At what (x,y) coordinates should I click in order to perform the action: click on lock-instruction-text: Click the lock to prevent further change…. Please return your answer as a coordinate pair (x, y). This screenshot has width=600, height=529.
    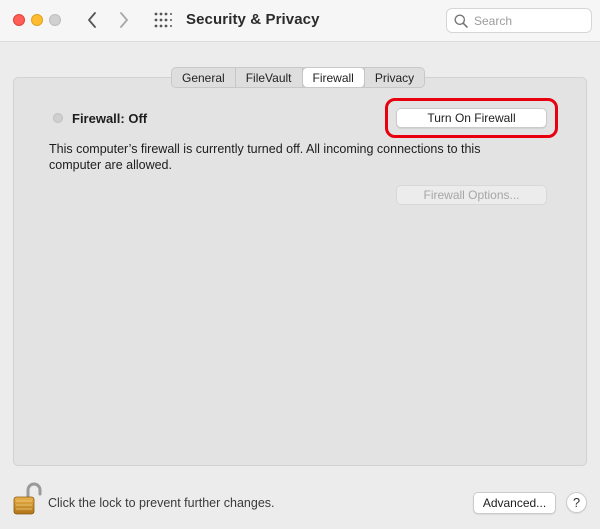
    Looking at the image, I should click on (161, 503).